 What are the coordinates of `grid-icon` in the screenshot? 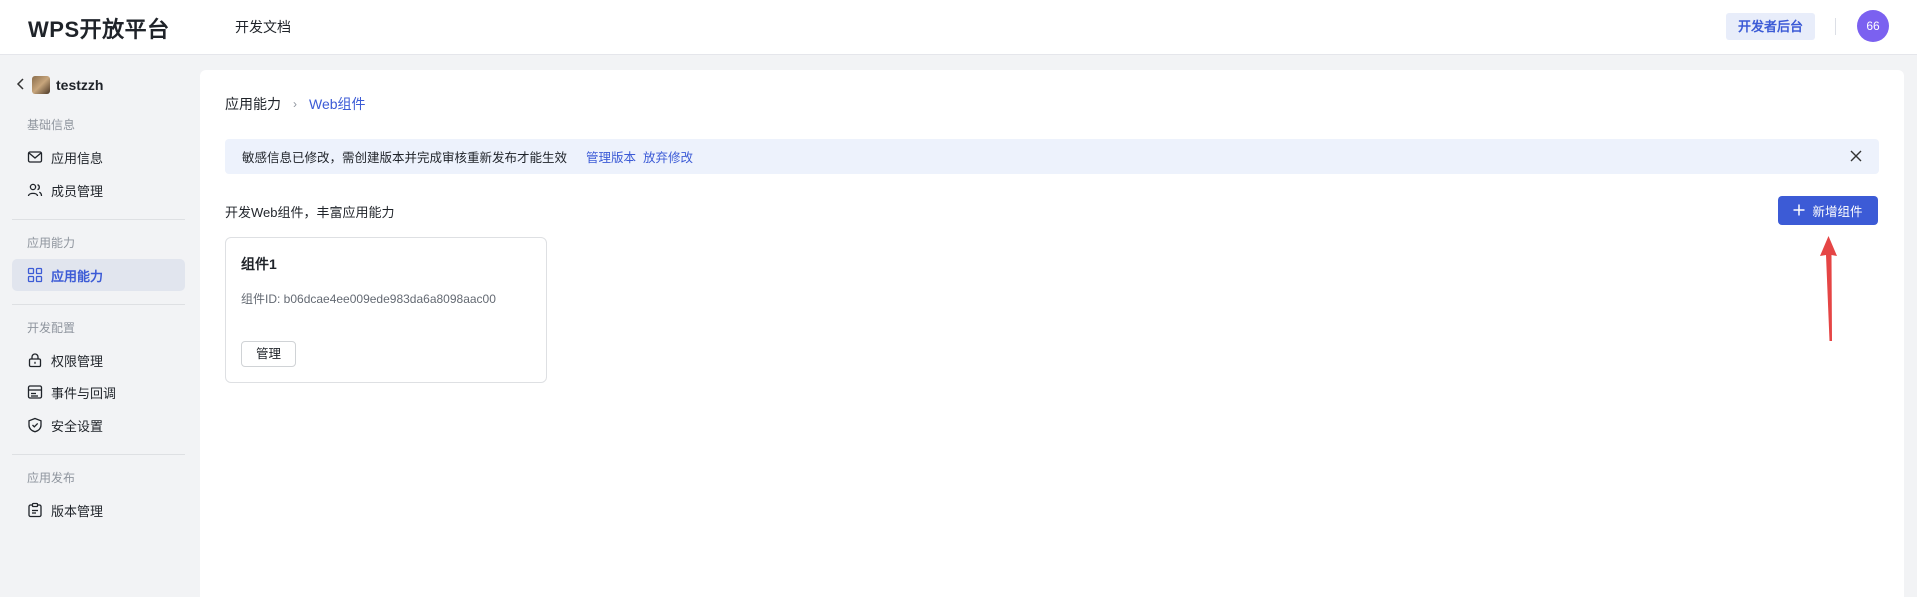 It's located at (35, 275).